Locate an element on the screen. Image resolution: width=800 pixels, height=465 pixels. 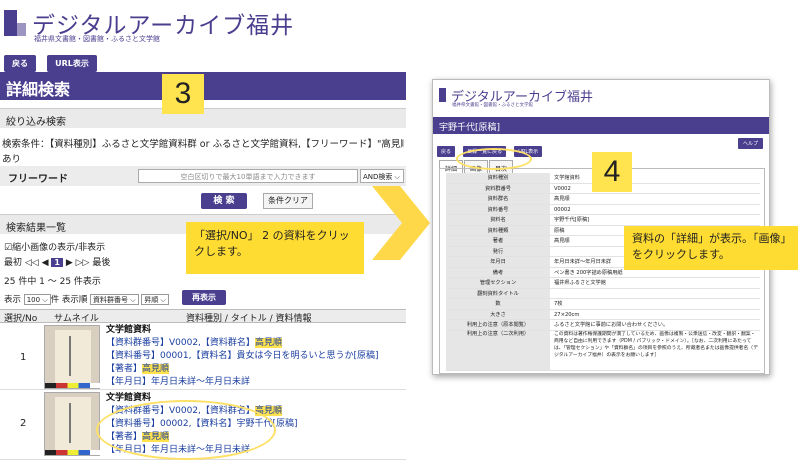
detail-field-row: 数 7枚 is located at coordinates (603, 304).